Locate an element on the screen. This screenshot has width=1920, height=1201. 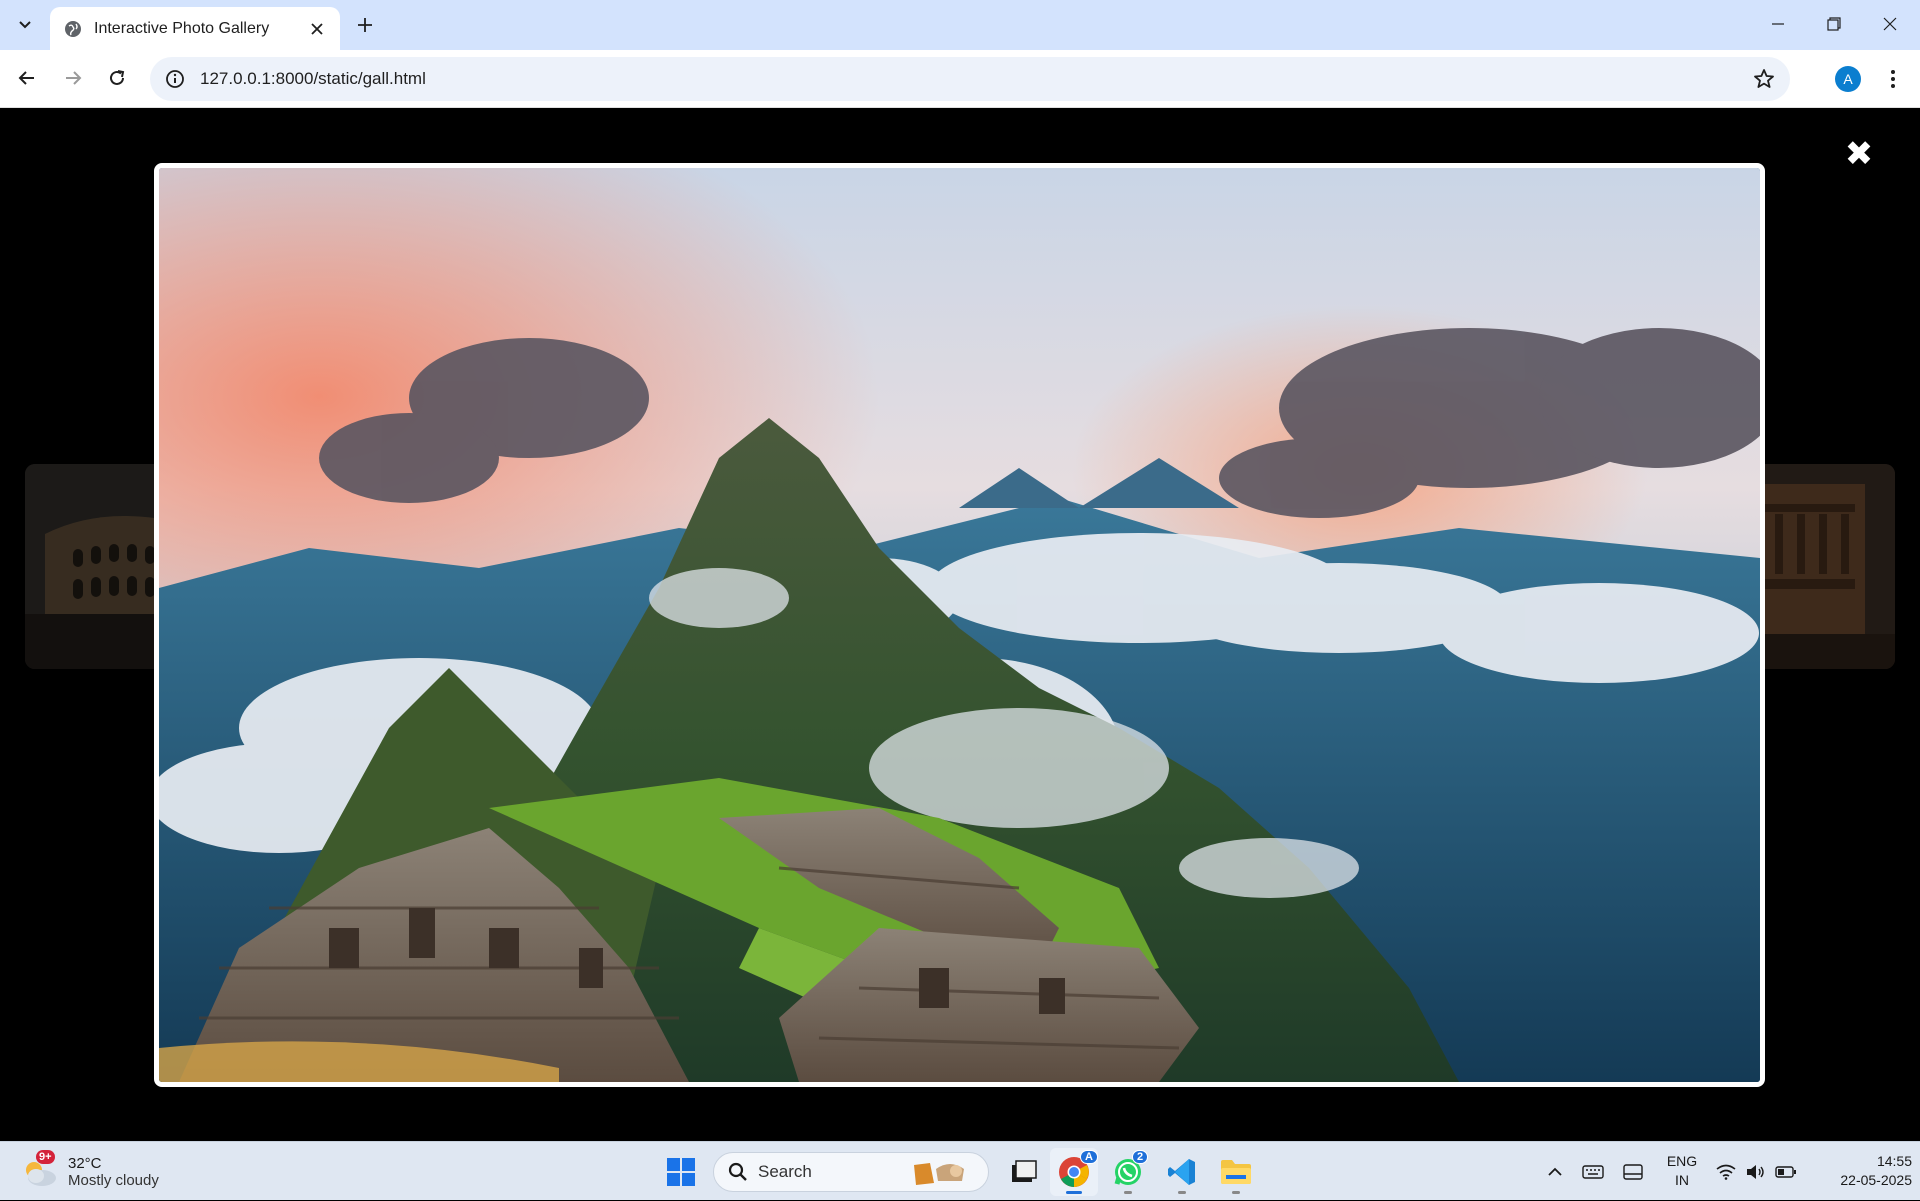
weather-temperature: 32°C is located at coordinates (85, 1163).